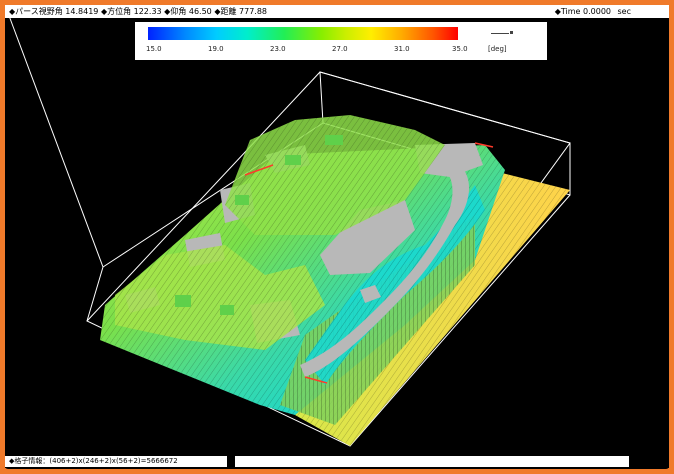 The height and width of the screenshot is (474, 674). I want to click on status-bar: ◆格子情報：(406+2)x(246+2)x(56+2)=5666672, so click(337, 461).